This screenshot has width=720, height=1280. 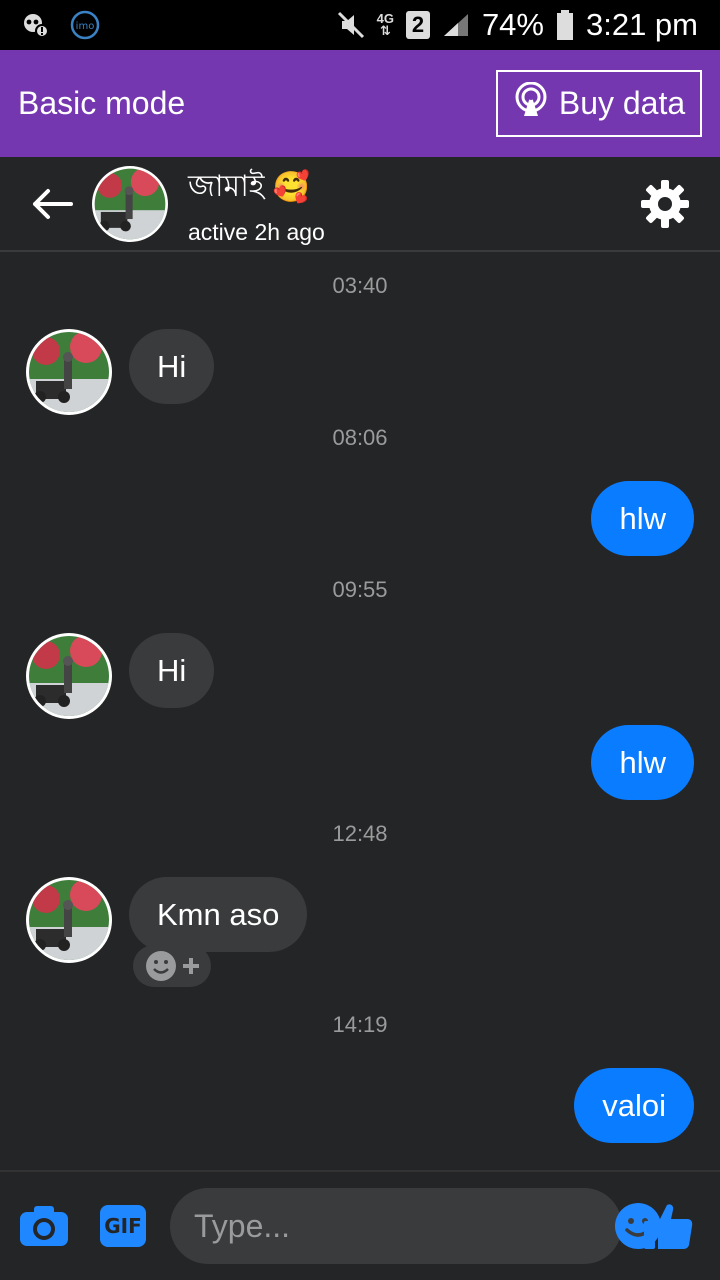 What do you see at coordinates (218, 914) in the screenshot?
I see `incoming-message: Kmn aso` at bounding box center [218, 914].